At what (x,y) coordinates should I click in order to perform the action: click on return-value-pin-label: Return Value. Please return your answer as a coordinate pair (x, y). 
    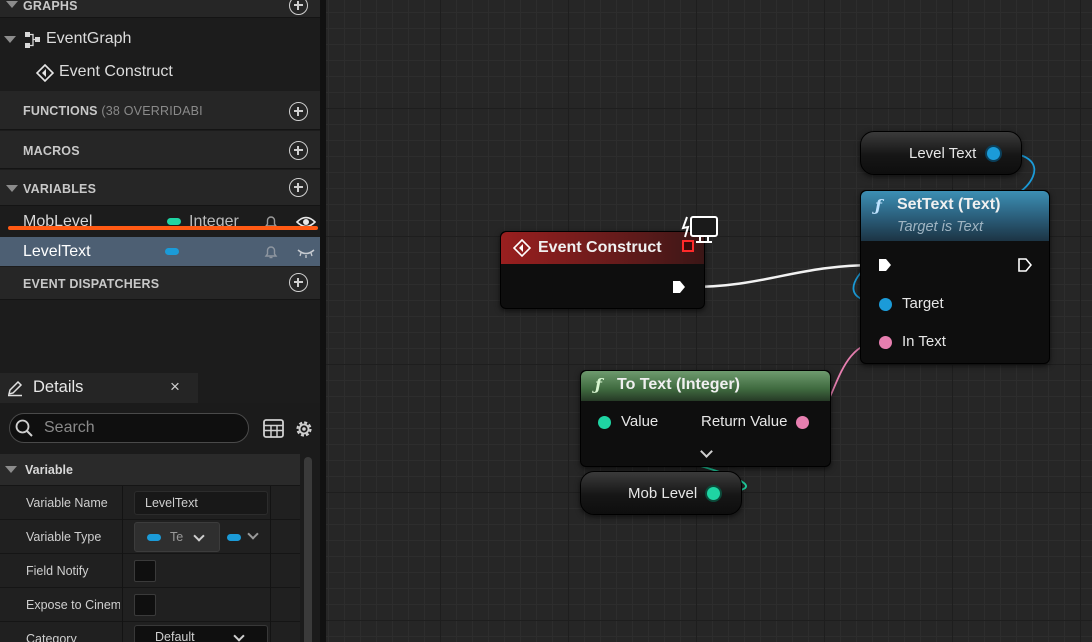
    Looking at the image, I should click on (744, 421).